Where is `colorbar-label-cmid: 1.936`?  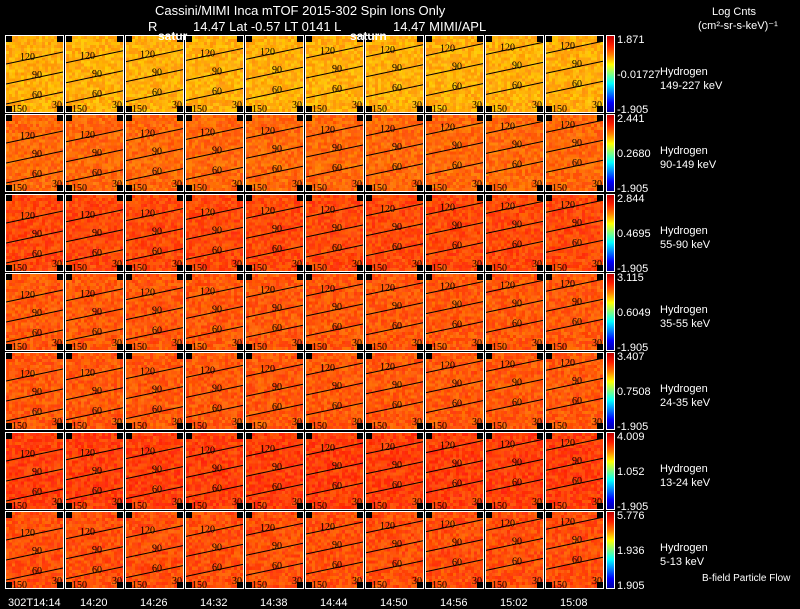
colorbar-label-cmid: 1.936 is located at coordinates (631, 550).